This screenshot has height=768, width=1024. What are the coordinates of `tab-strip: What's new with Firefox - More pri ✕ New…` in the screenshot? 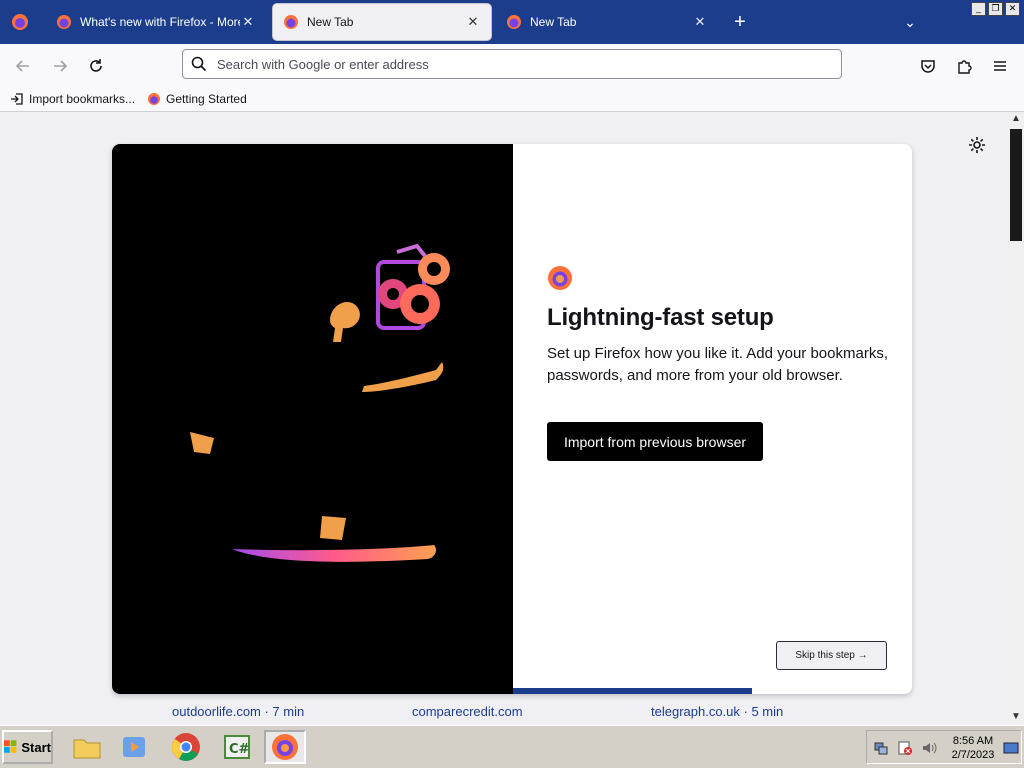 It's located at (512, 22).